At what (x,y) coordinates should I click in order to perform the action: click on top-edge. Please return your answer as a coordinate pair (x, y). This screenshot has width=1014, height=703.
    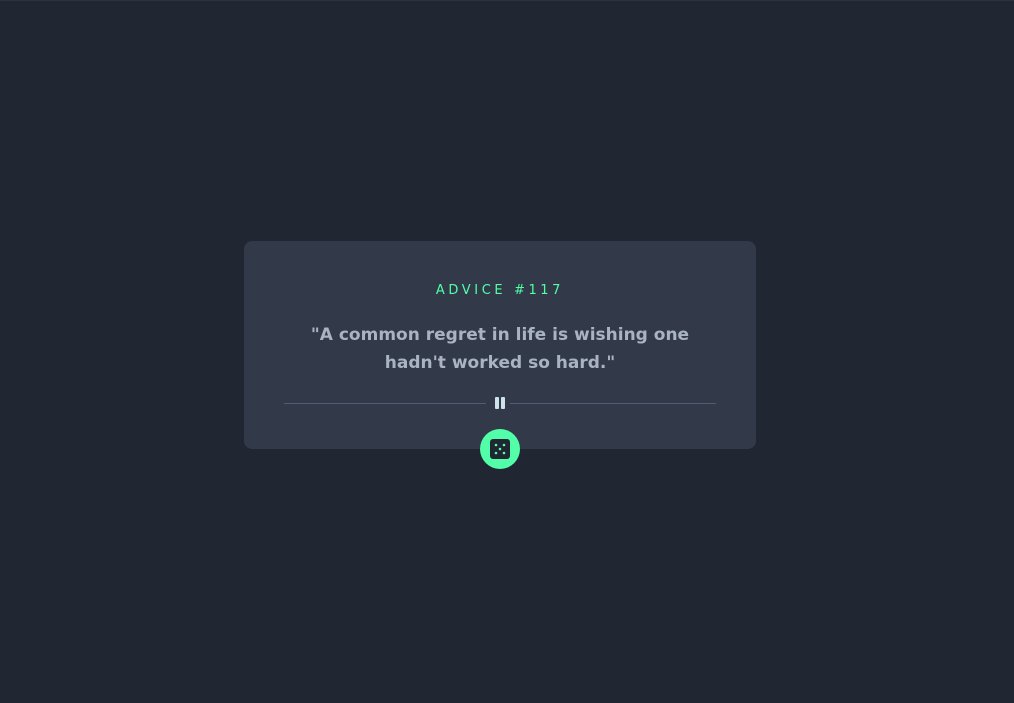
    Looking at the image, I should click on (507, 0).